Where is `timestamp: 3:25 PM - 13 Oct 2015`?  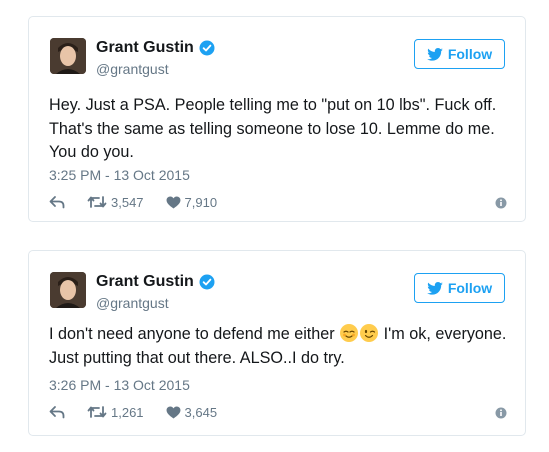
timestamp: 3:25 PM - 13 Oct 2015 is located at coordinates (119, 175).